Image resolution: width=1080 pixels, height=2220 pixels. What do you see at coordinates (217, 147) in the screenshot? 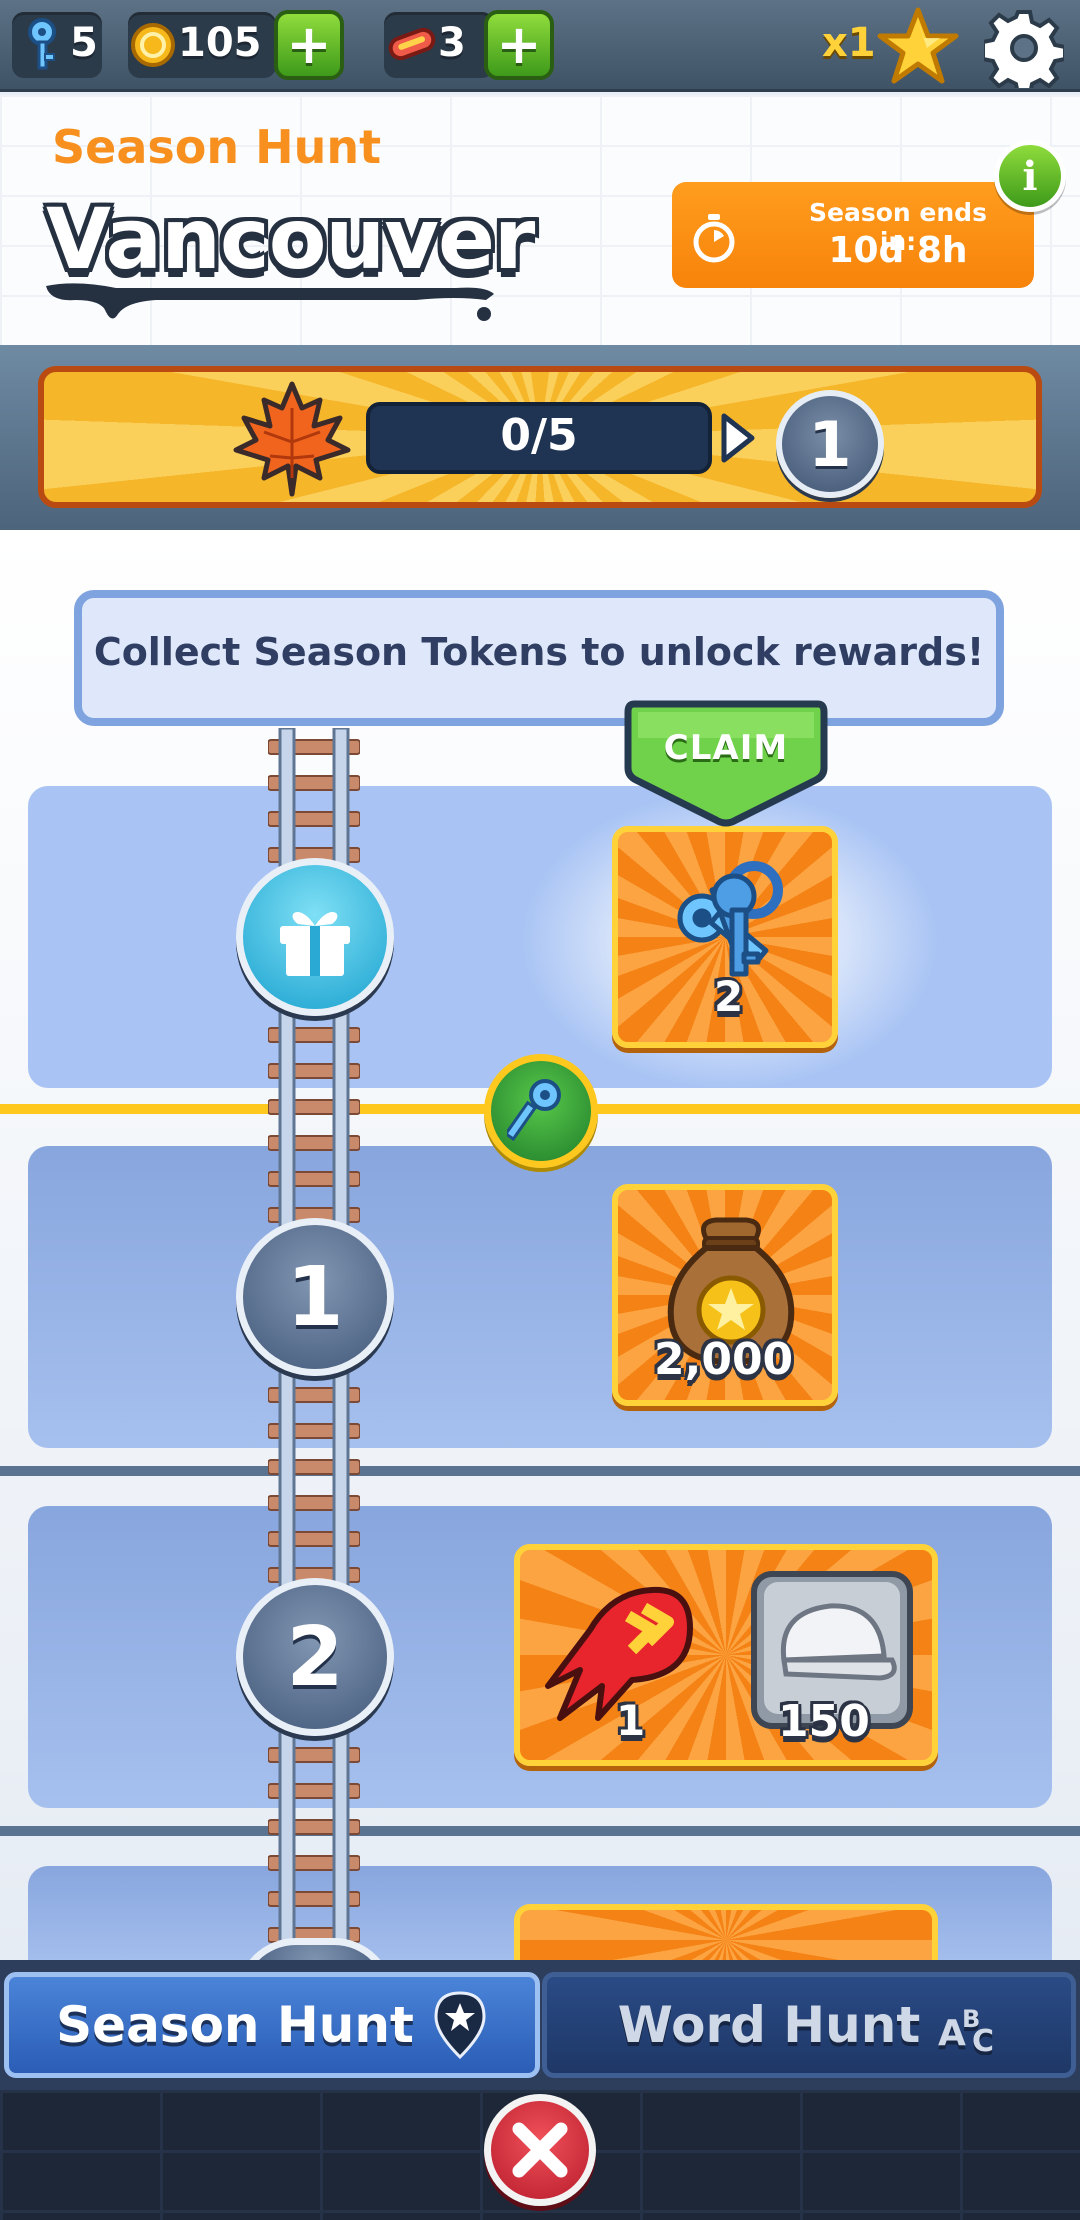
I see `event-label: Season Hunt` at bounding box center [217, 147].